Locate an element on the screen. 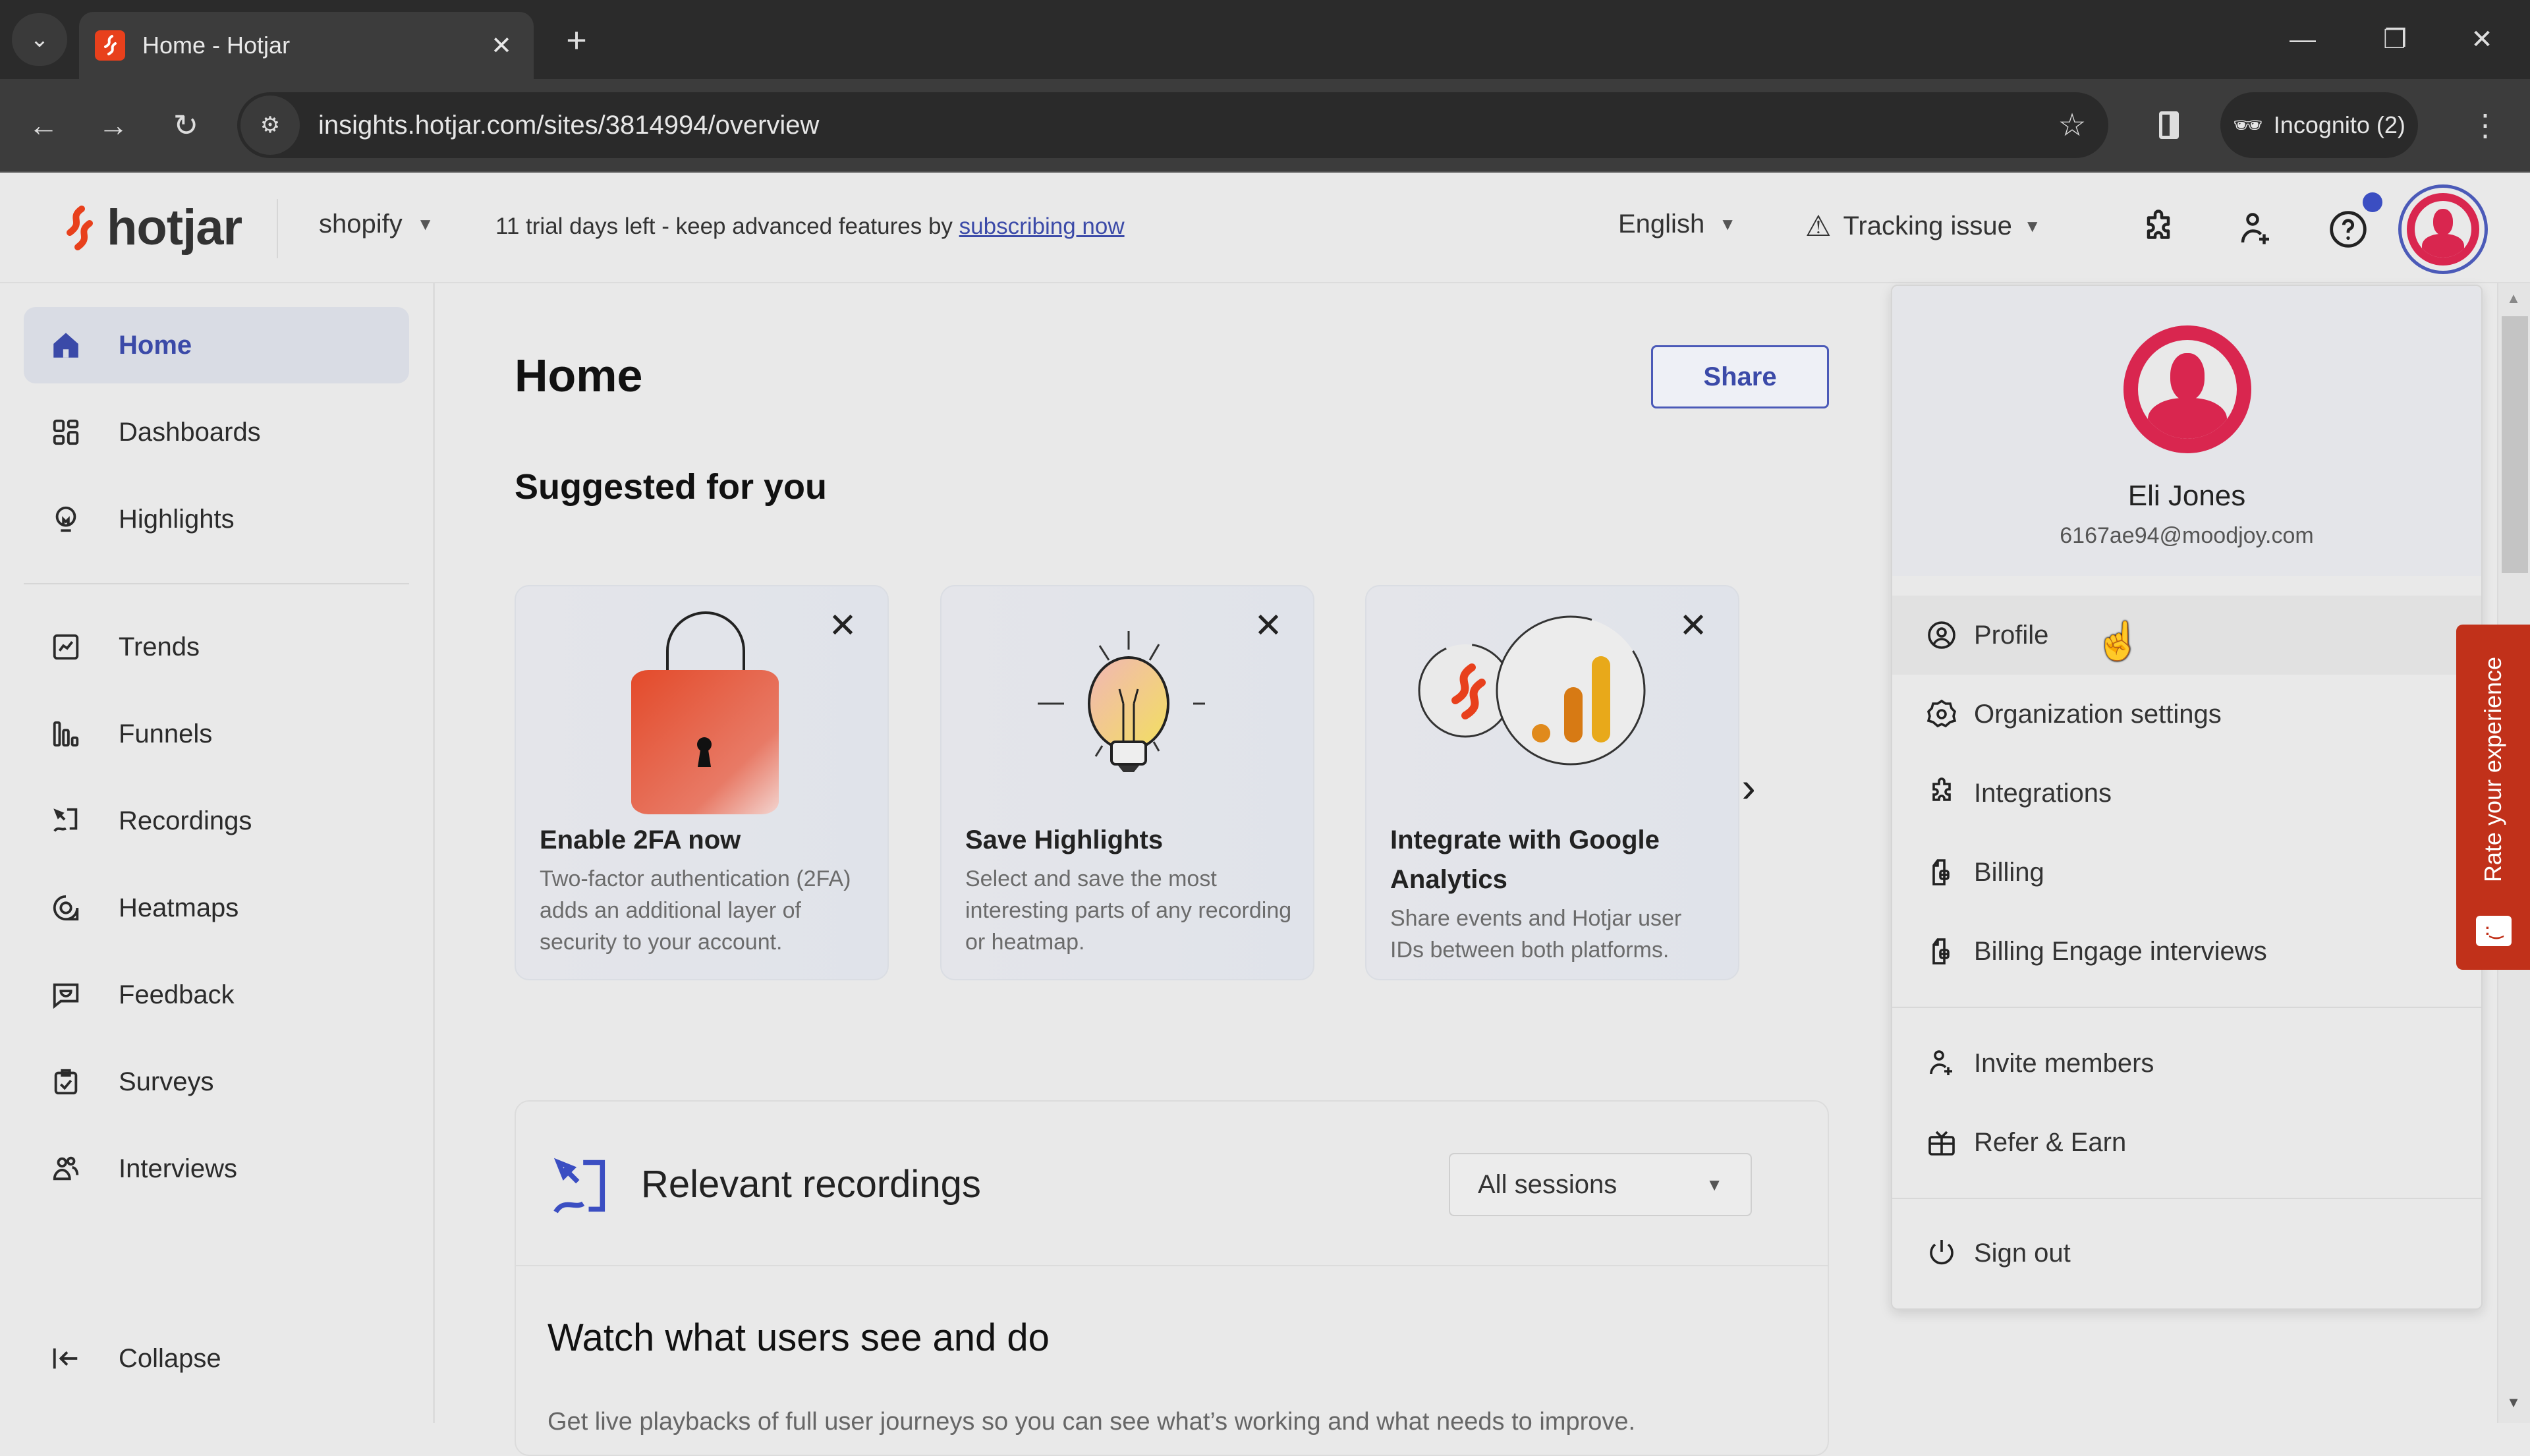  user-email: 6167ae94@moodjoy.com is located at coordinates (2187, 535).